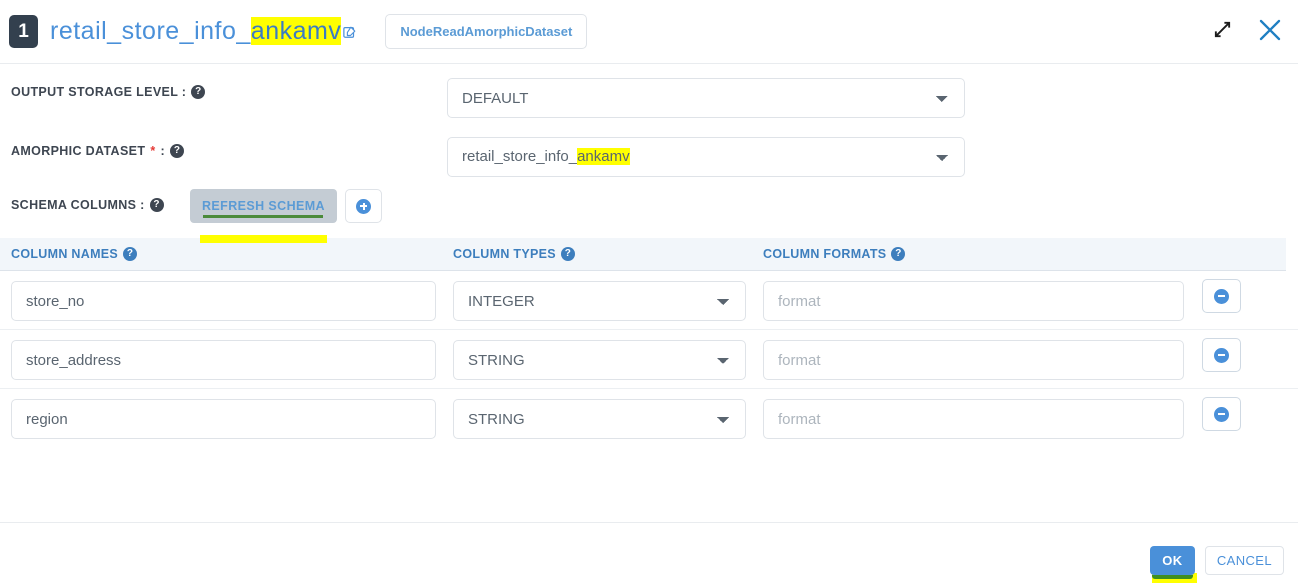 Image resolution: width=1298 pixels, height=588 pixels. What do you see at coordinates (99, 92) in the screenshot?
I see `output-storage-level-label-text: OUTPUT STORAGE LEVEL :` at bounding box center [99, 92].